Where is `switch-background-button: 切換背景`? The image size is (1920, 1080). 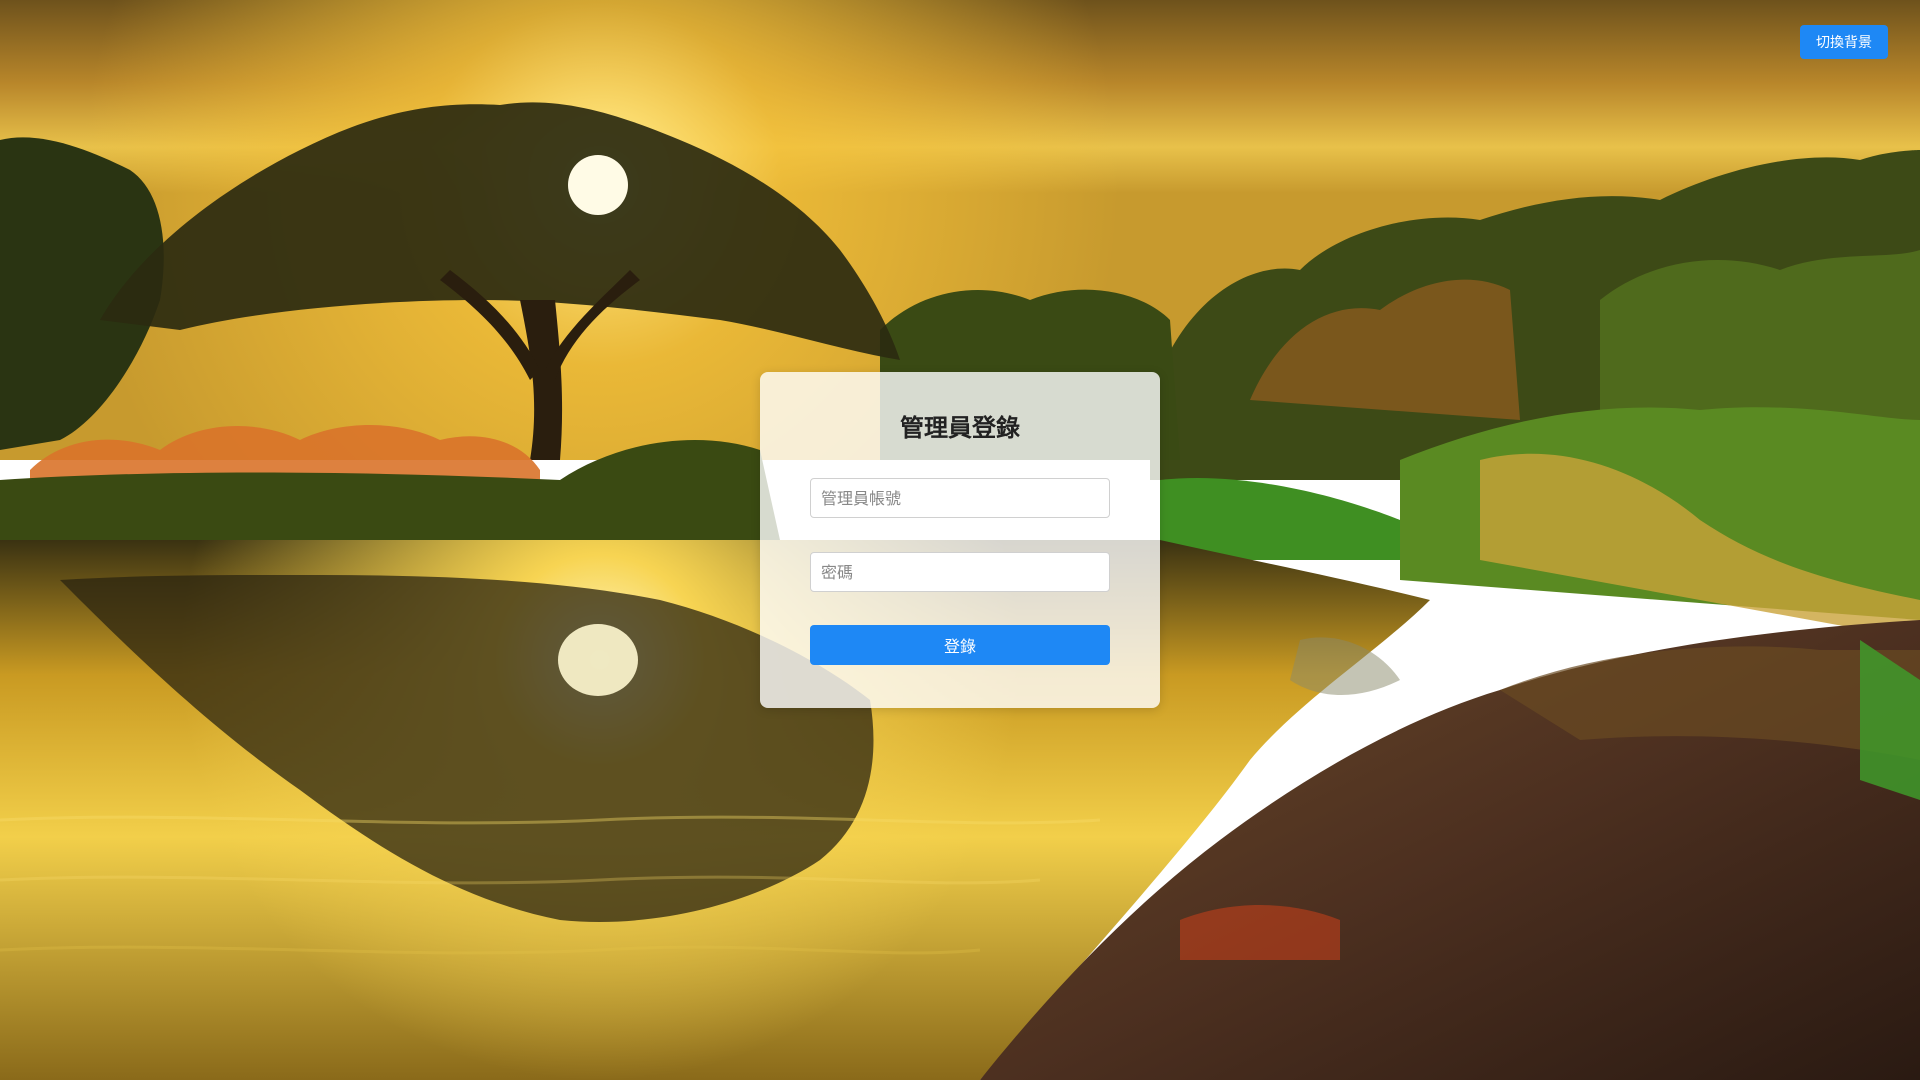 switch-background-button: 切換背景 is located at coordinates (1844, 42).